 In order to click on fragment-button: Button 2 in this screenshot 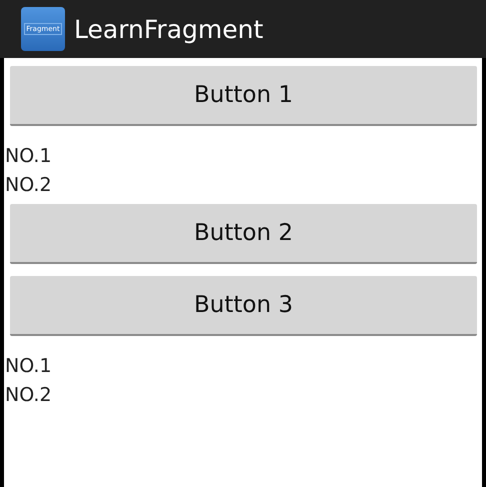, I will do `click(243, 234)`.